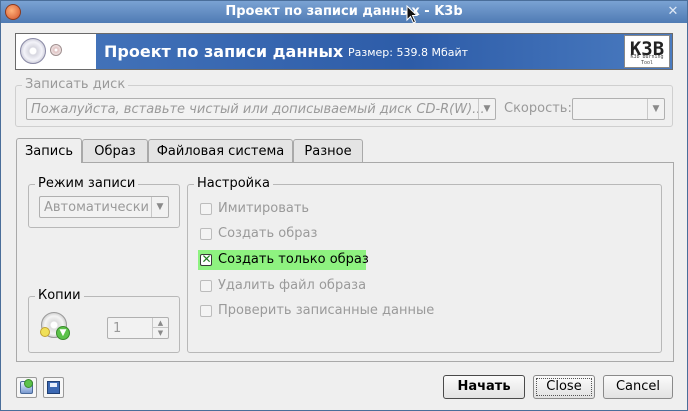  What do you see at coordinates (673, 12) in the screenshot?
I see `close-icon: ✕` at bounding box center [673, 12].